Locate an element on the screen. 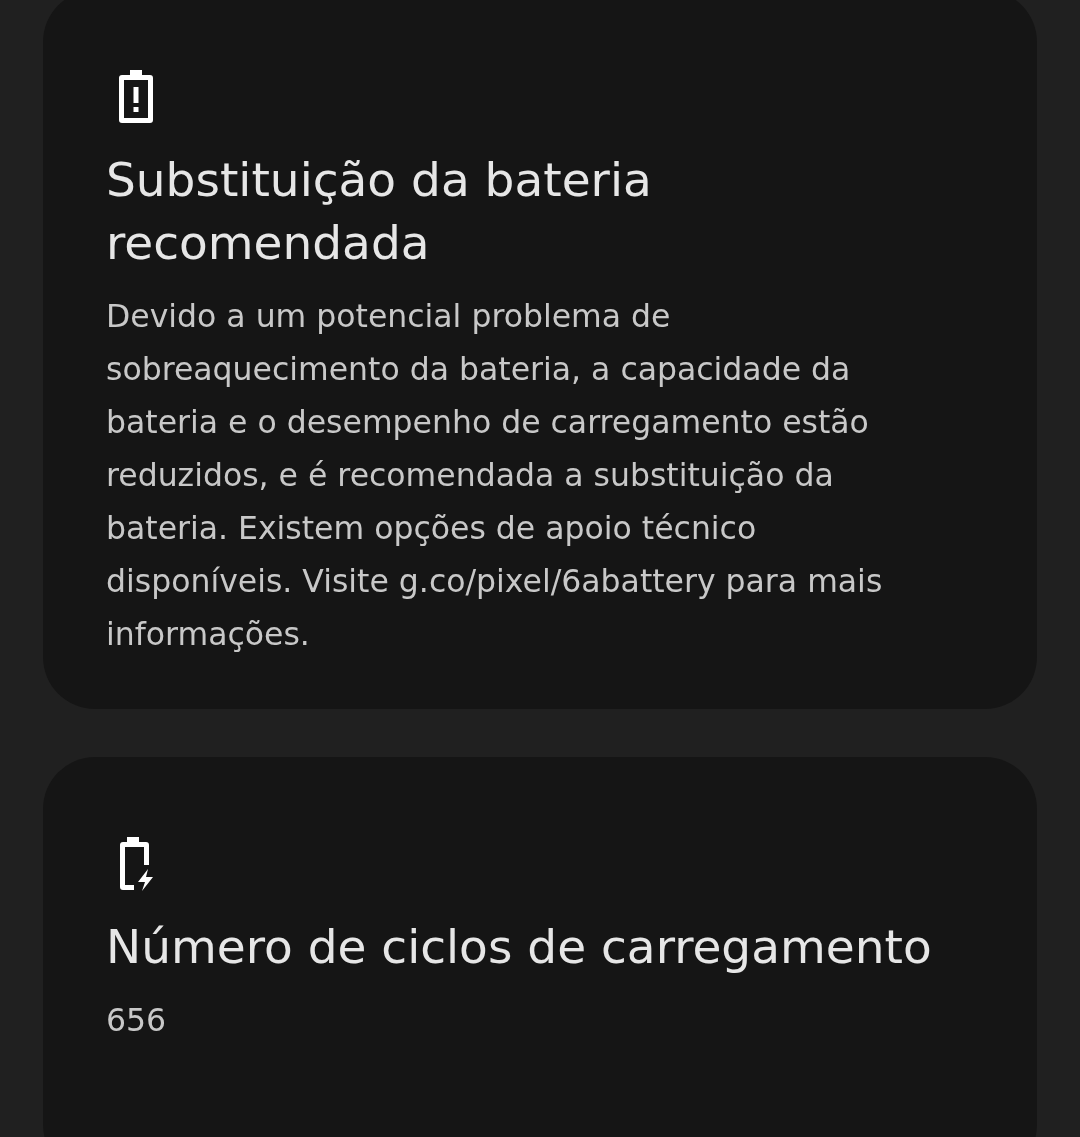 The image size is (1080, 1137). card-title: Número de ciclos de carregamento is located at coordinates (519, 947).